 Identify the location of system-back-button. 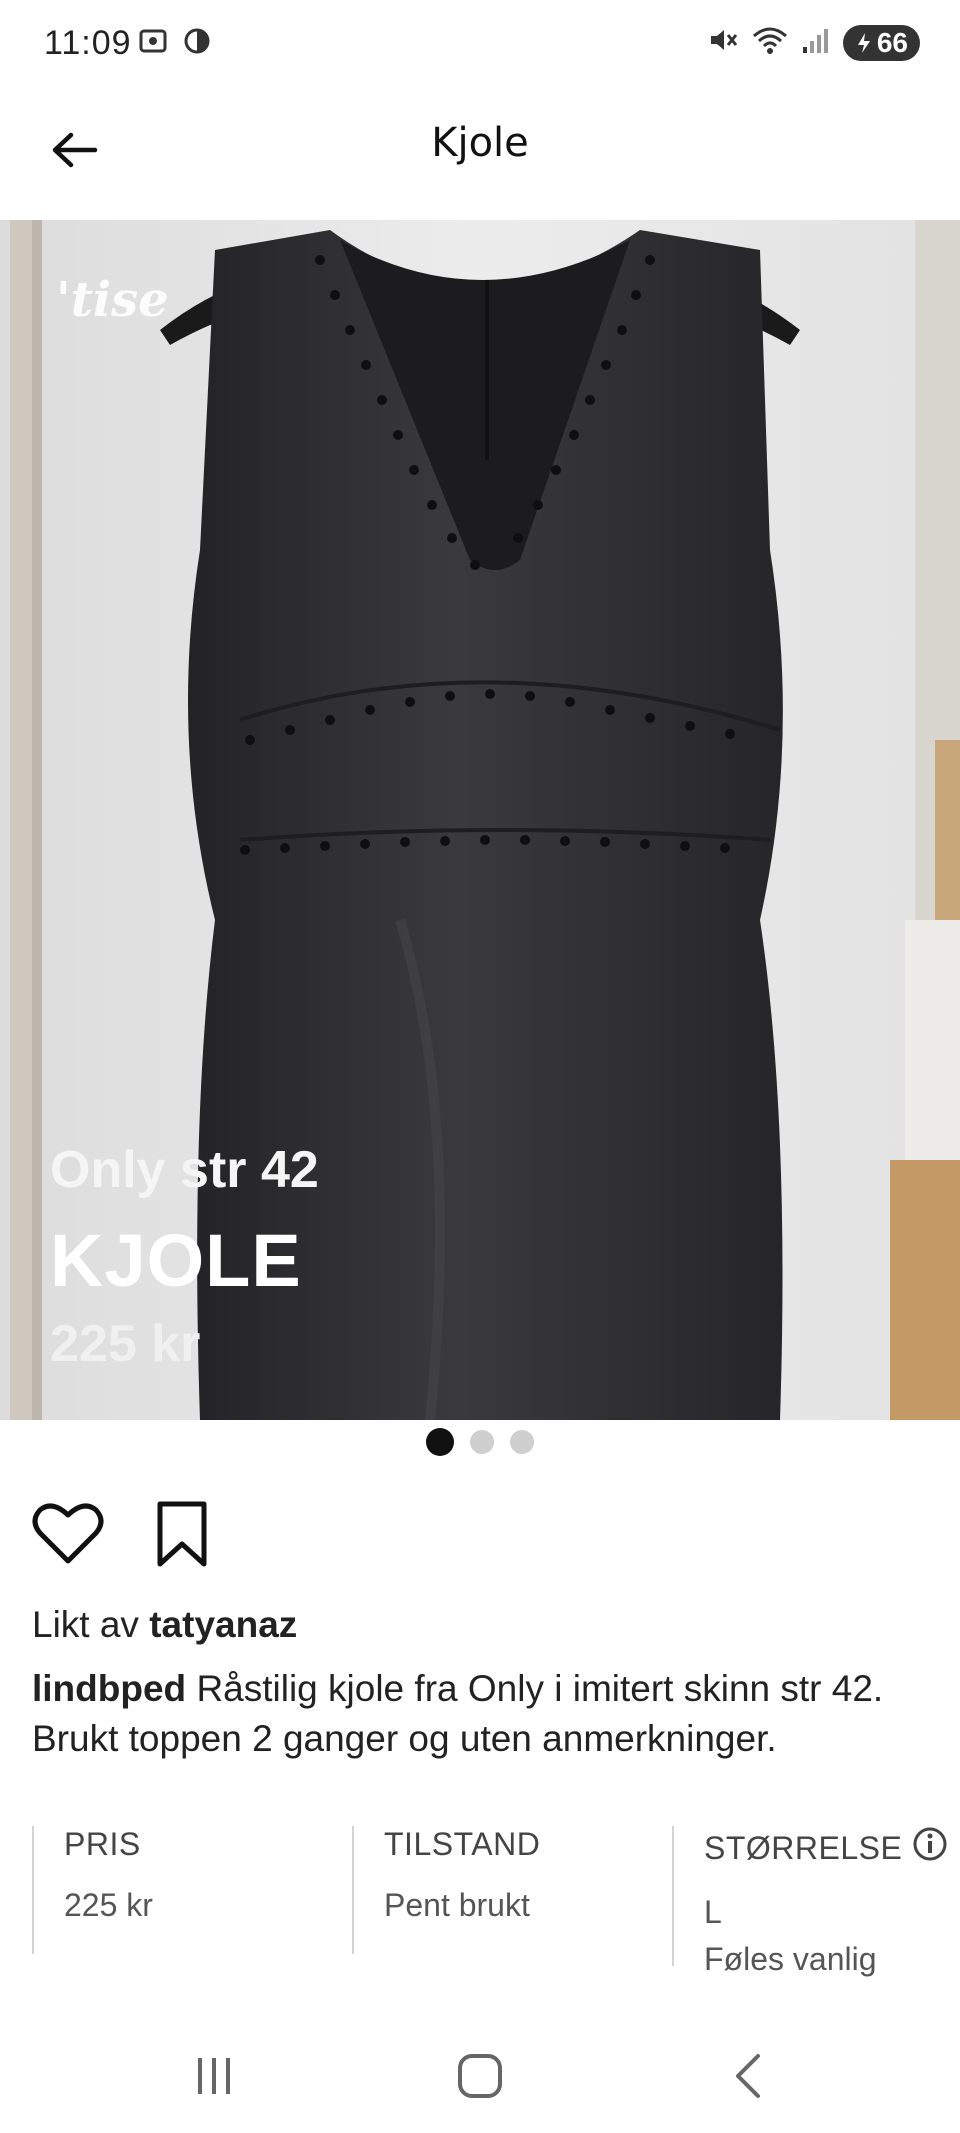
(748, 2076).